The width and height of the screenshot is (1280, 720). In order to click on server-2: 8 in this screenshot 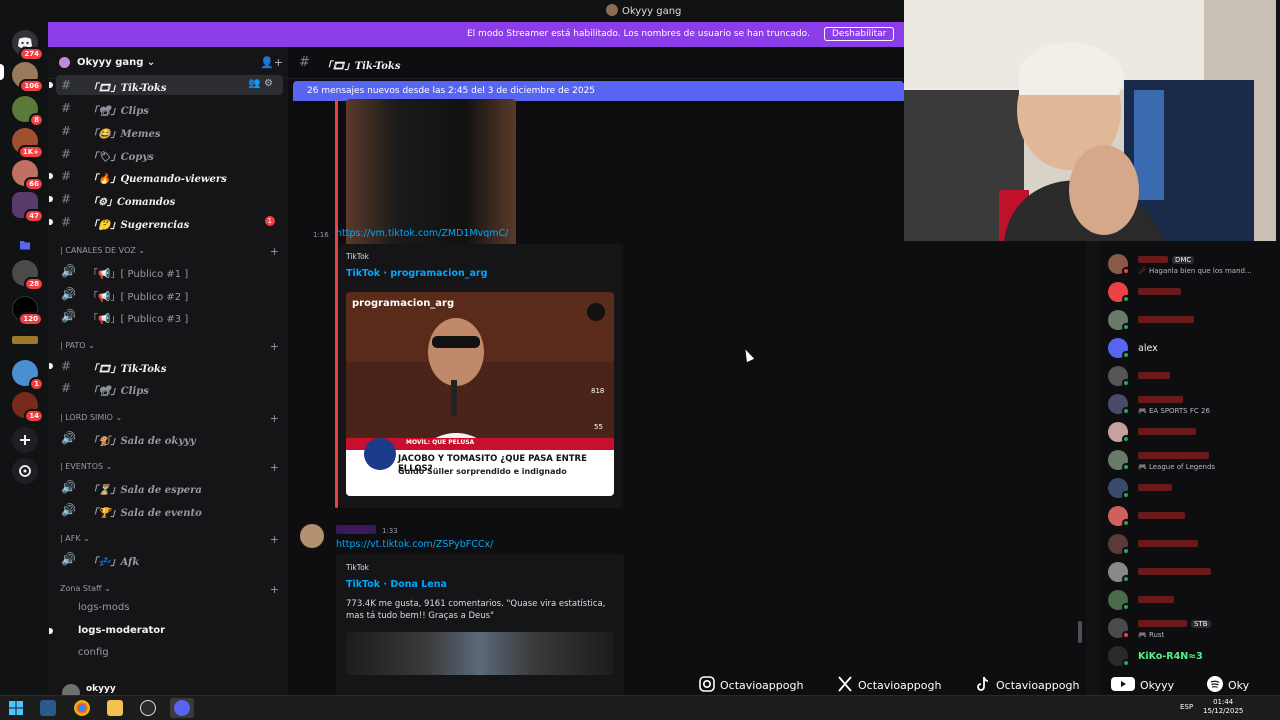, I will do `click(28, 111)`.